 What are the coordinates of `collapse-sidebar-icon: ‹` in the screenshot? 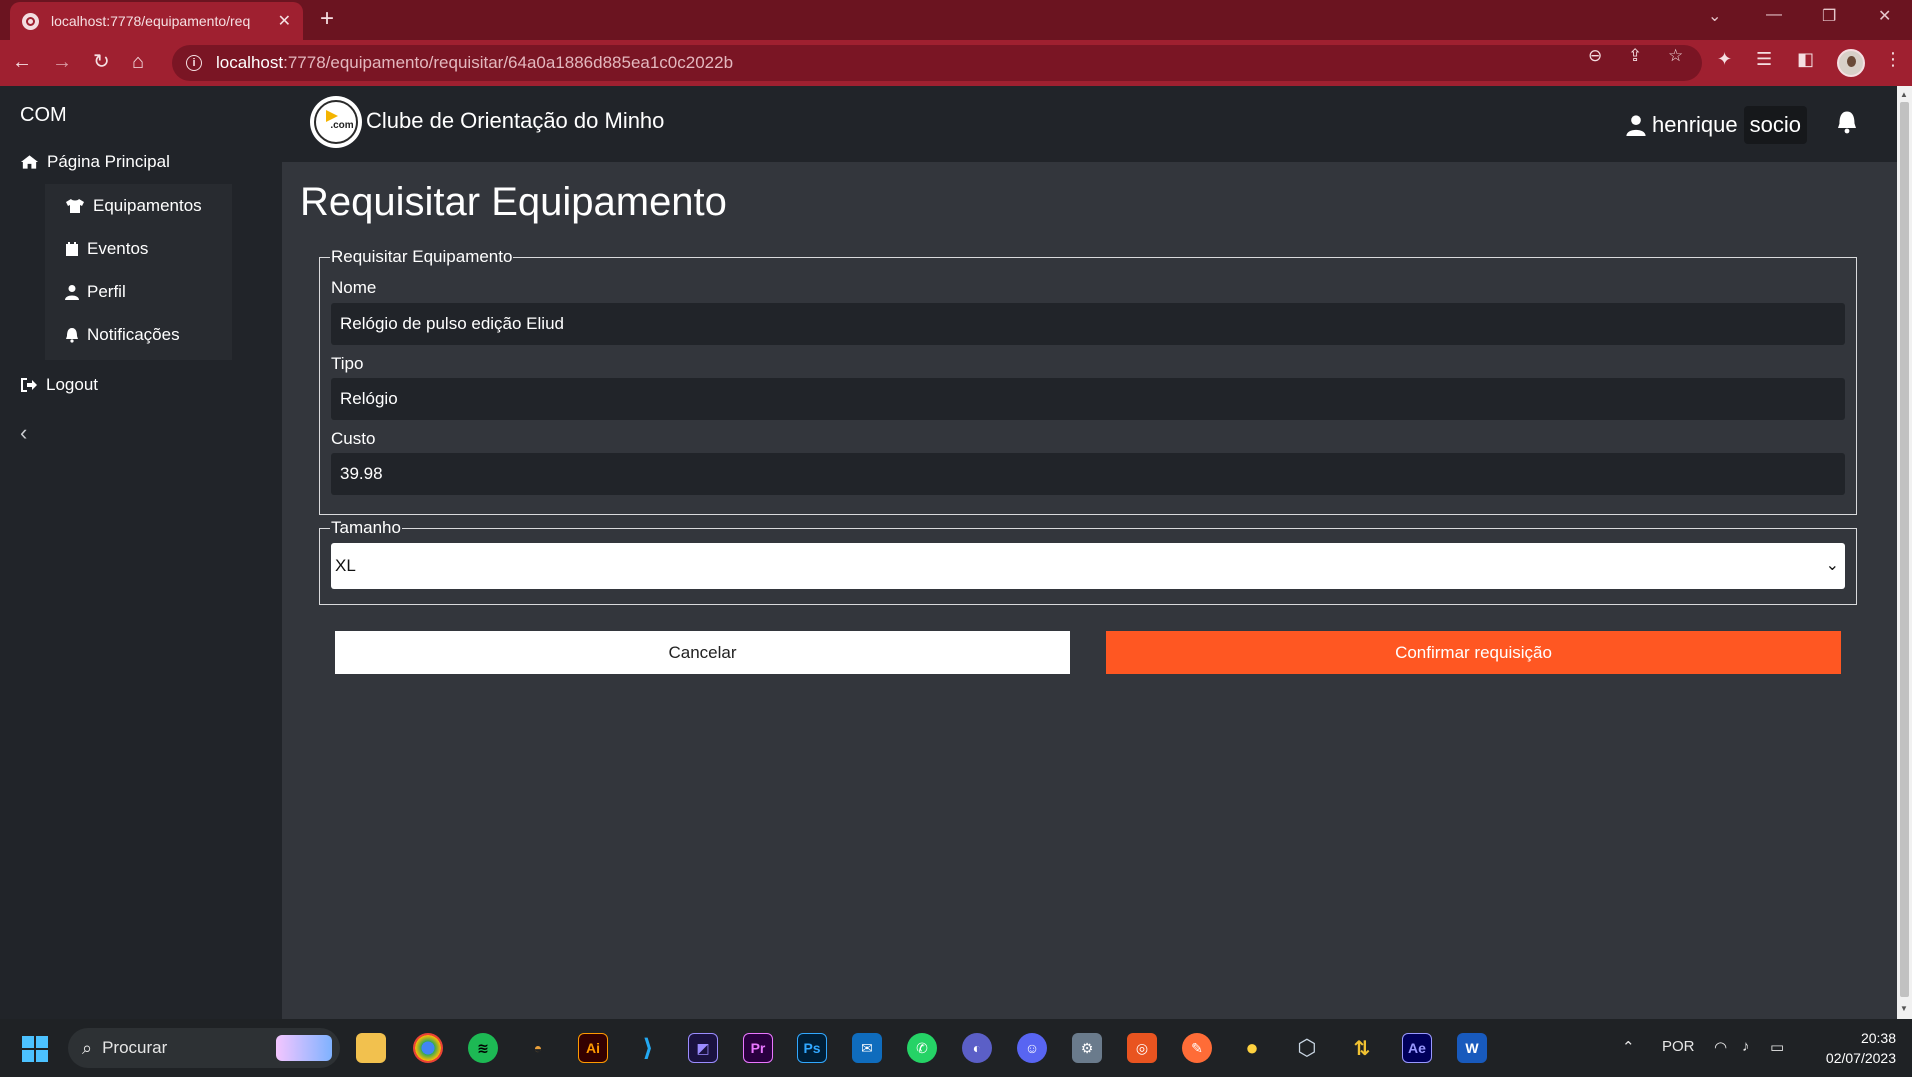 It's located at (23, 433).